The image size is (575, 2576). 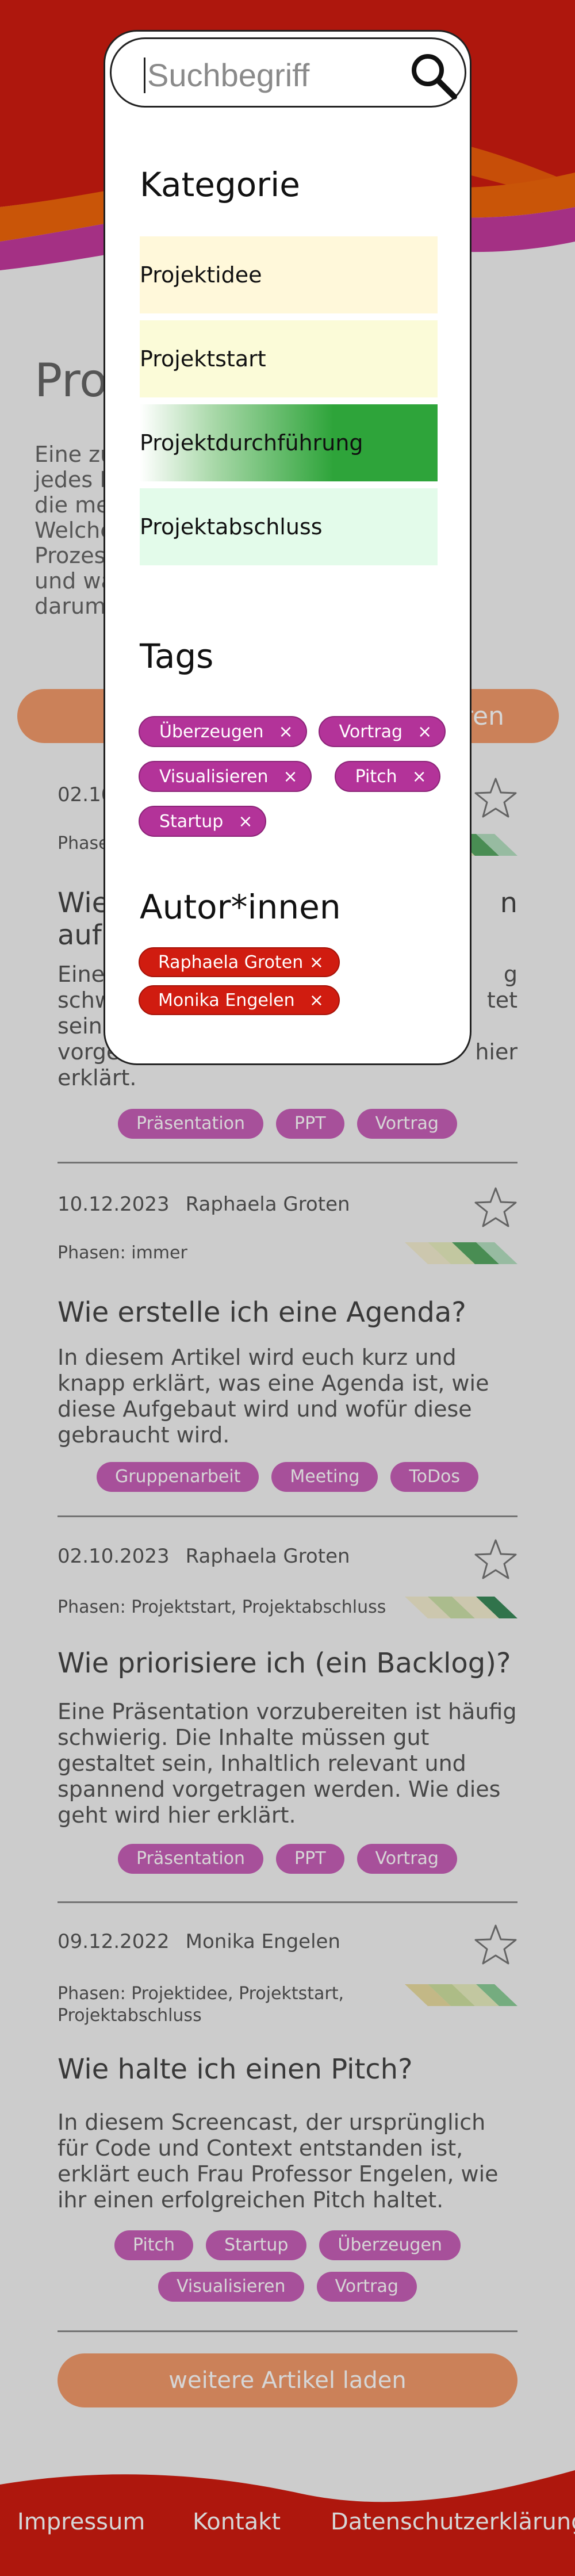 I want to click on author-label: Monika Engelen, so click(x=226, y=1000).